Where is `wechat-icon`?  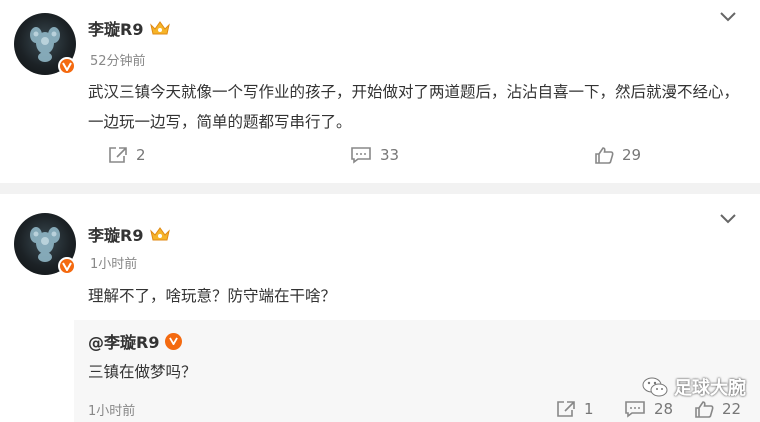 wechat-icon is located at coordinates (655, 387).